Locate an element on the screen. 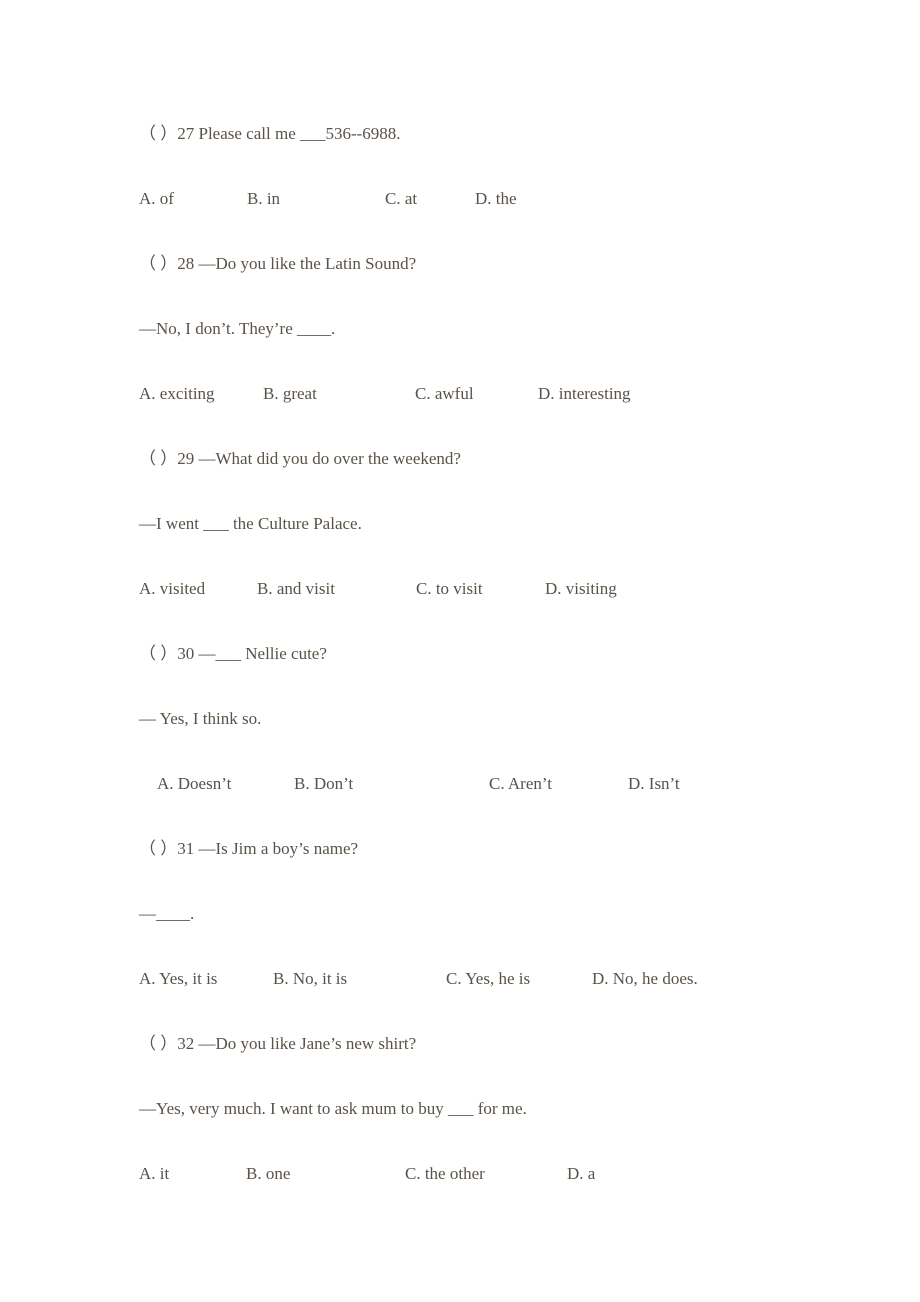 The width and height of the screenshot is (920, 1302). question-31-option-d: D. No, he does. is located at coordinates (645, 978).